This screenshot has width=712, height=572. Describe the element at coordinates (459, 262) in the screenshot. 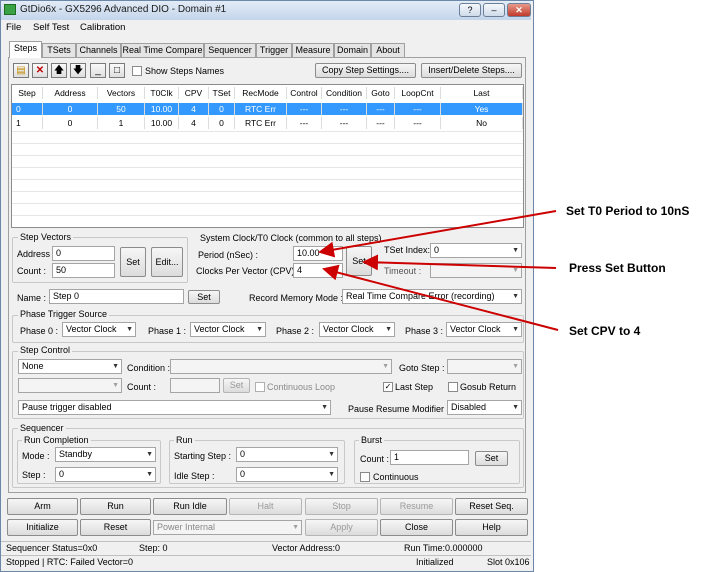

I see `arrow-to-set-button` at that location.